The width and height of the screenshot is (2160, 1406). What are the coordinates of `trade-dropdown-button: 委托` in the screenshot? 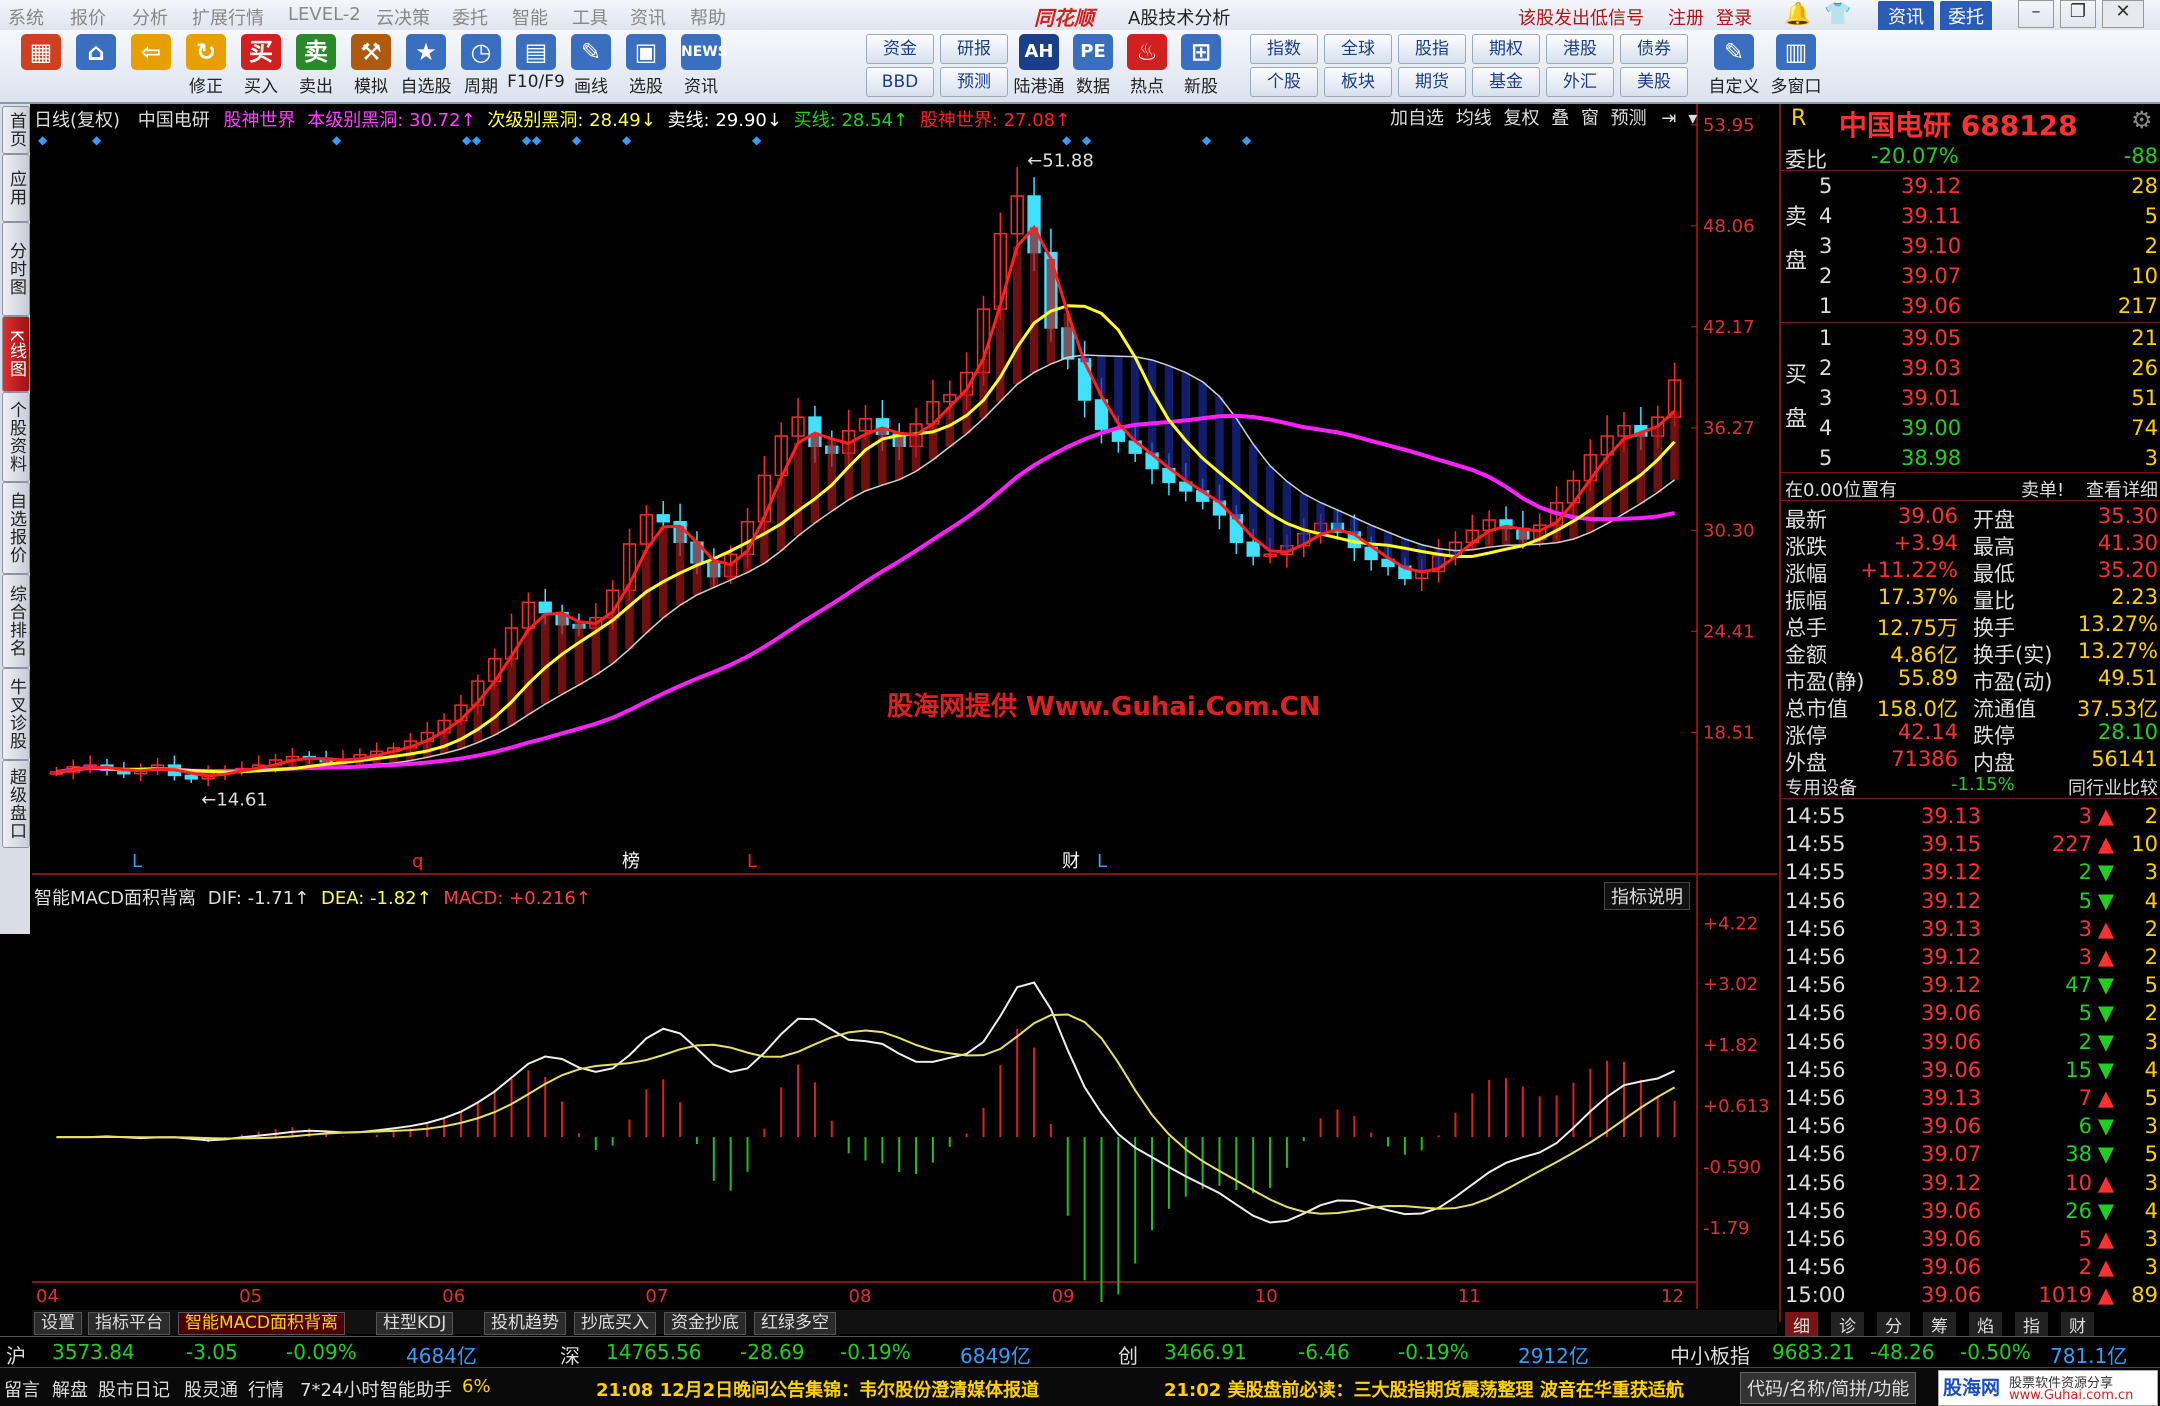 It's located at (1966, 16).